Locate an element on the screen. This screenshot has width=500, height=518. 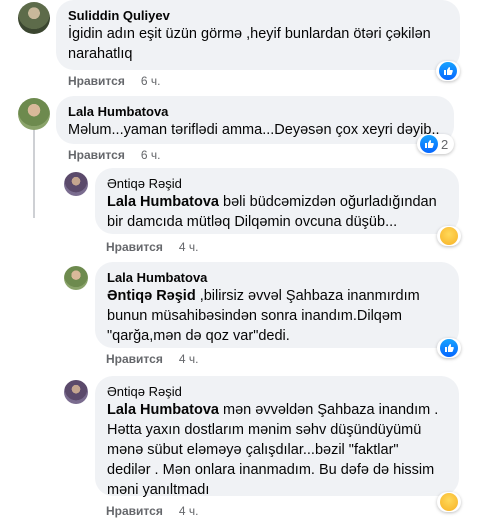
mention-link: Əntiqə Rəşid is located at coordinates (151, 296).